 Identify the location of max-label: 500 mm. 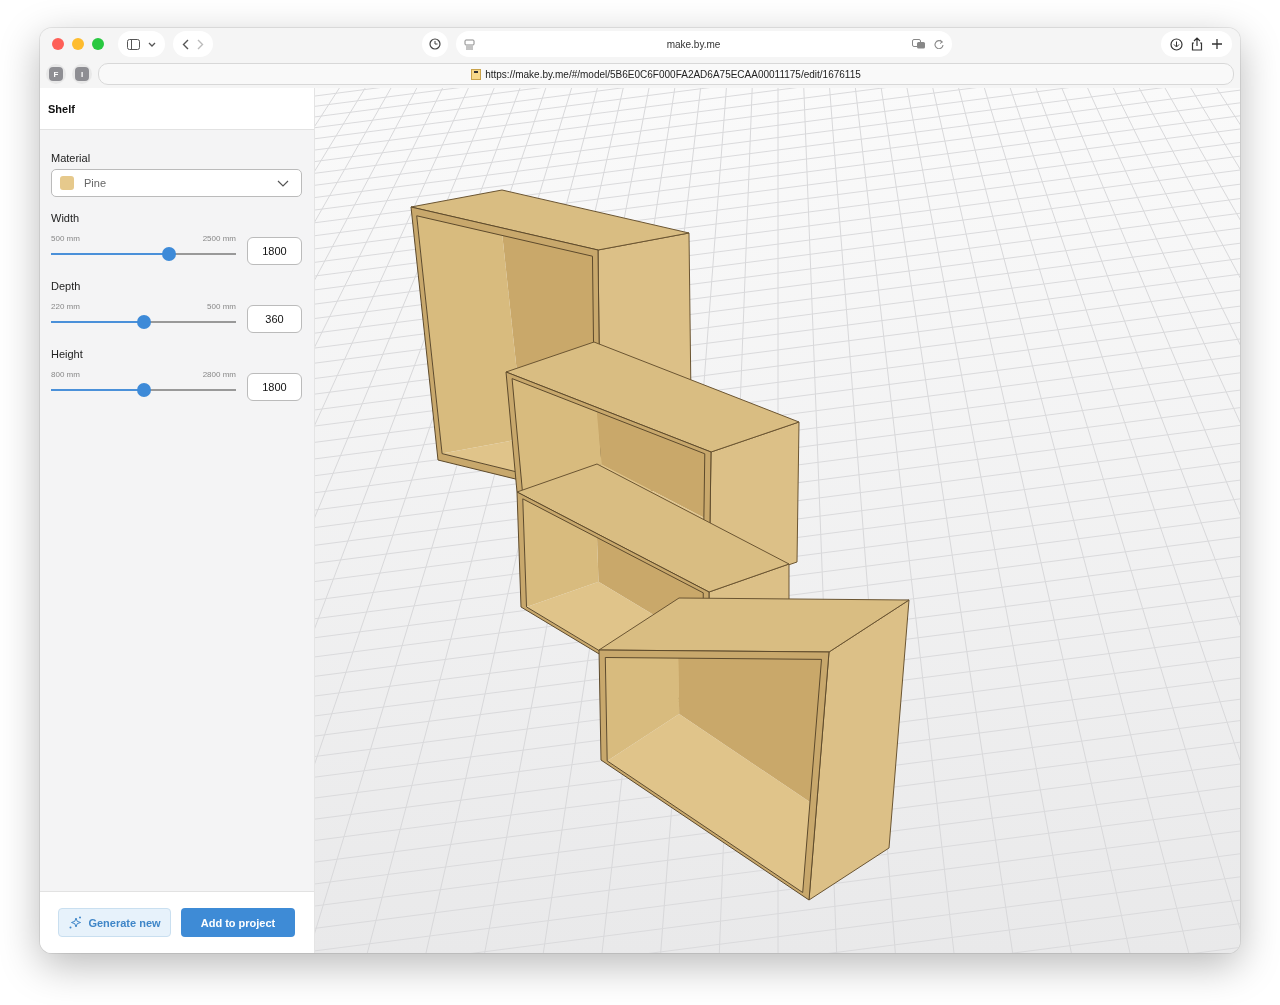
(221, 306).